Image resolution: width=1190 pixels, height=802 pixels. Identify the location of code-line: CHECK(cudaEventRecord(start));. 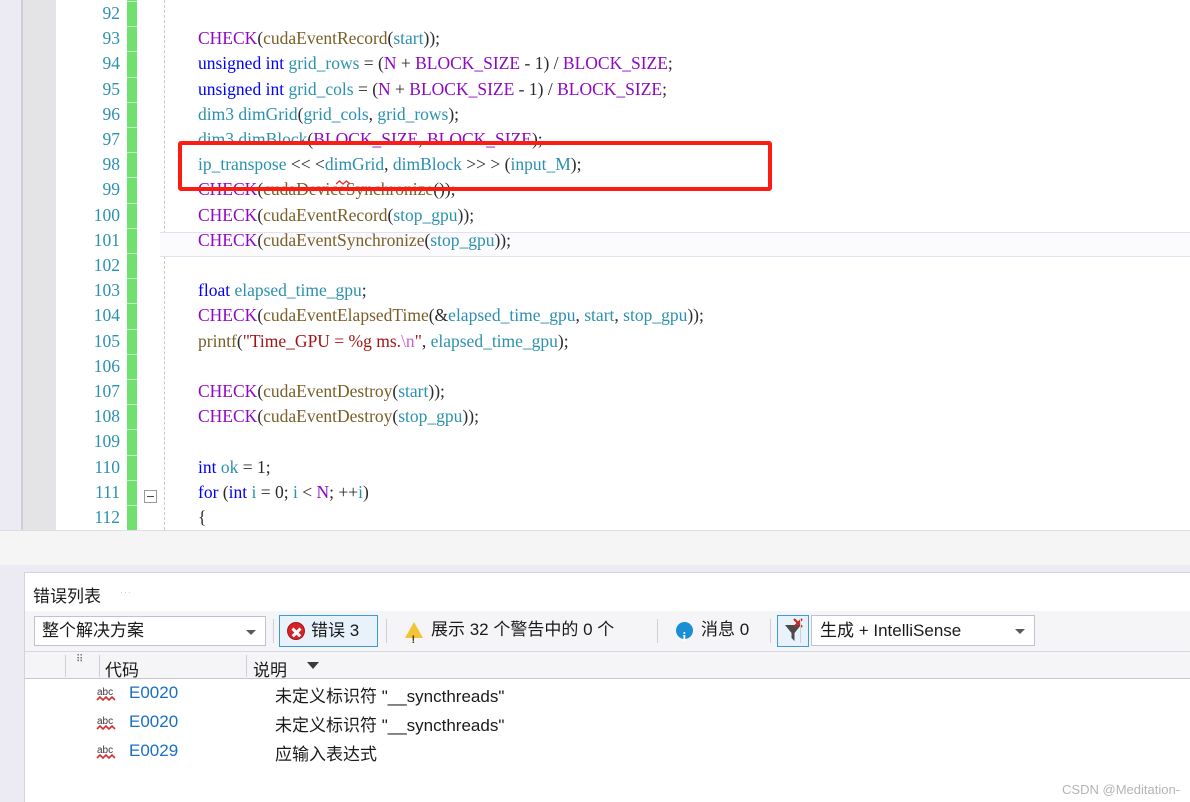
(319, 38).